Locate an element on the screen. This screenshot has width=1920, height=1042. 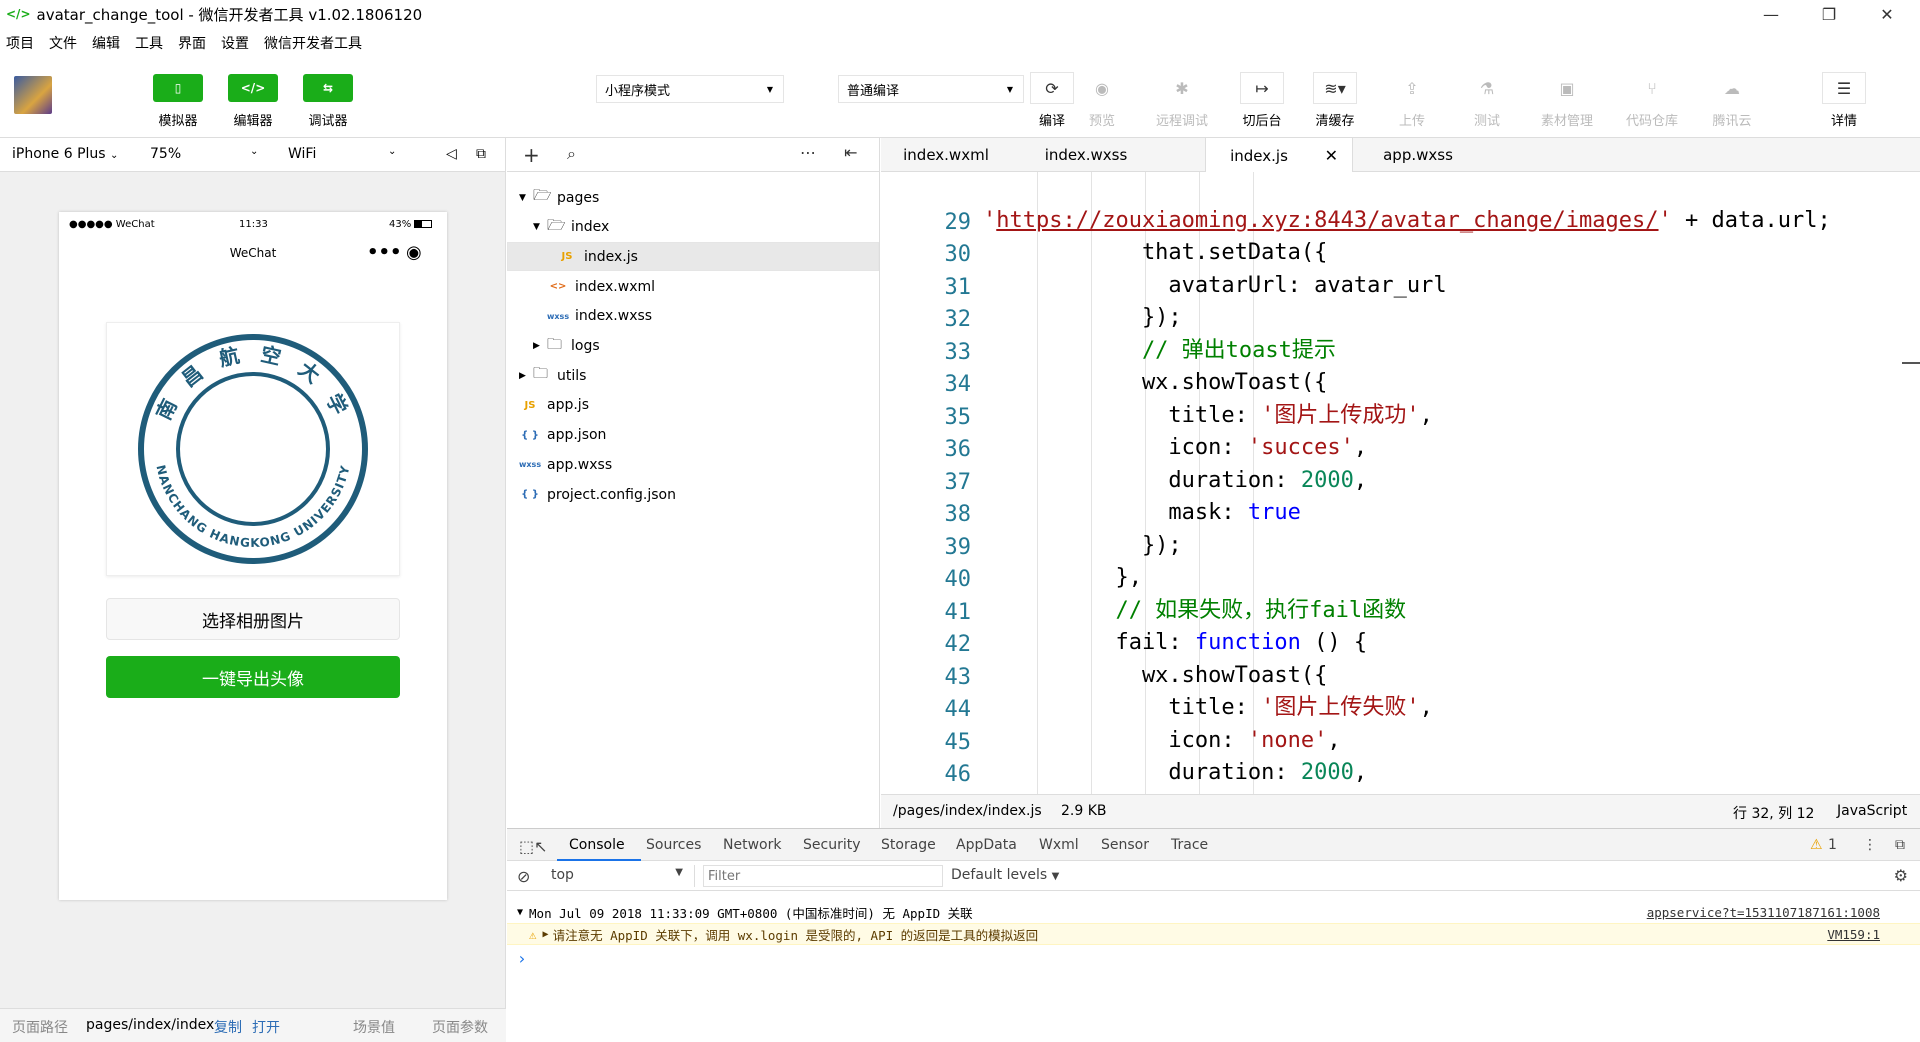
code-line: duration: 2000, is located at coordinates (1175, 772).